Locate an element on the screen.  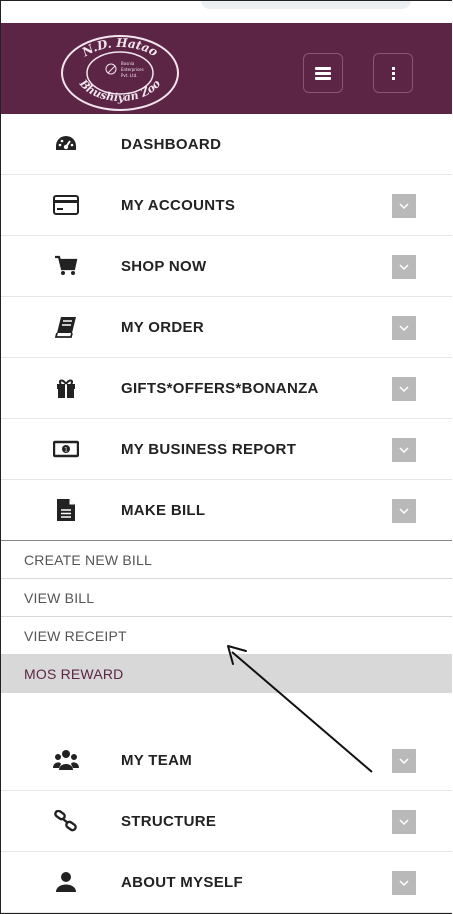
svg-text: Pvt. Ltd. is located at coordinates (129, 75).